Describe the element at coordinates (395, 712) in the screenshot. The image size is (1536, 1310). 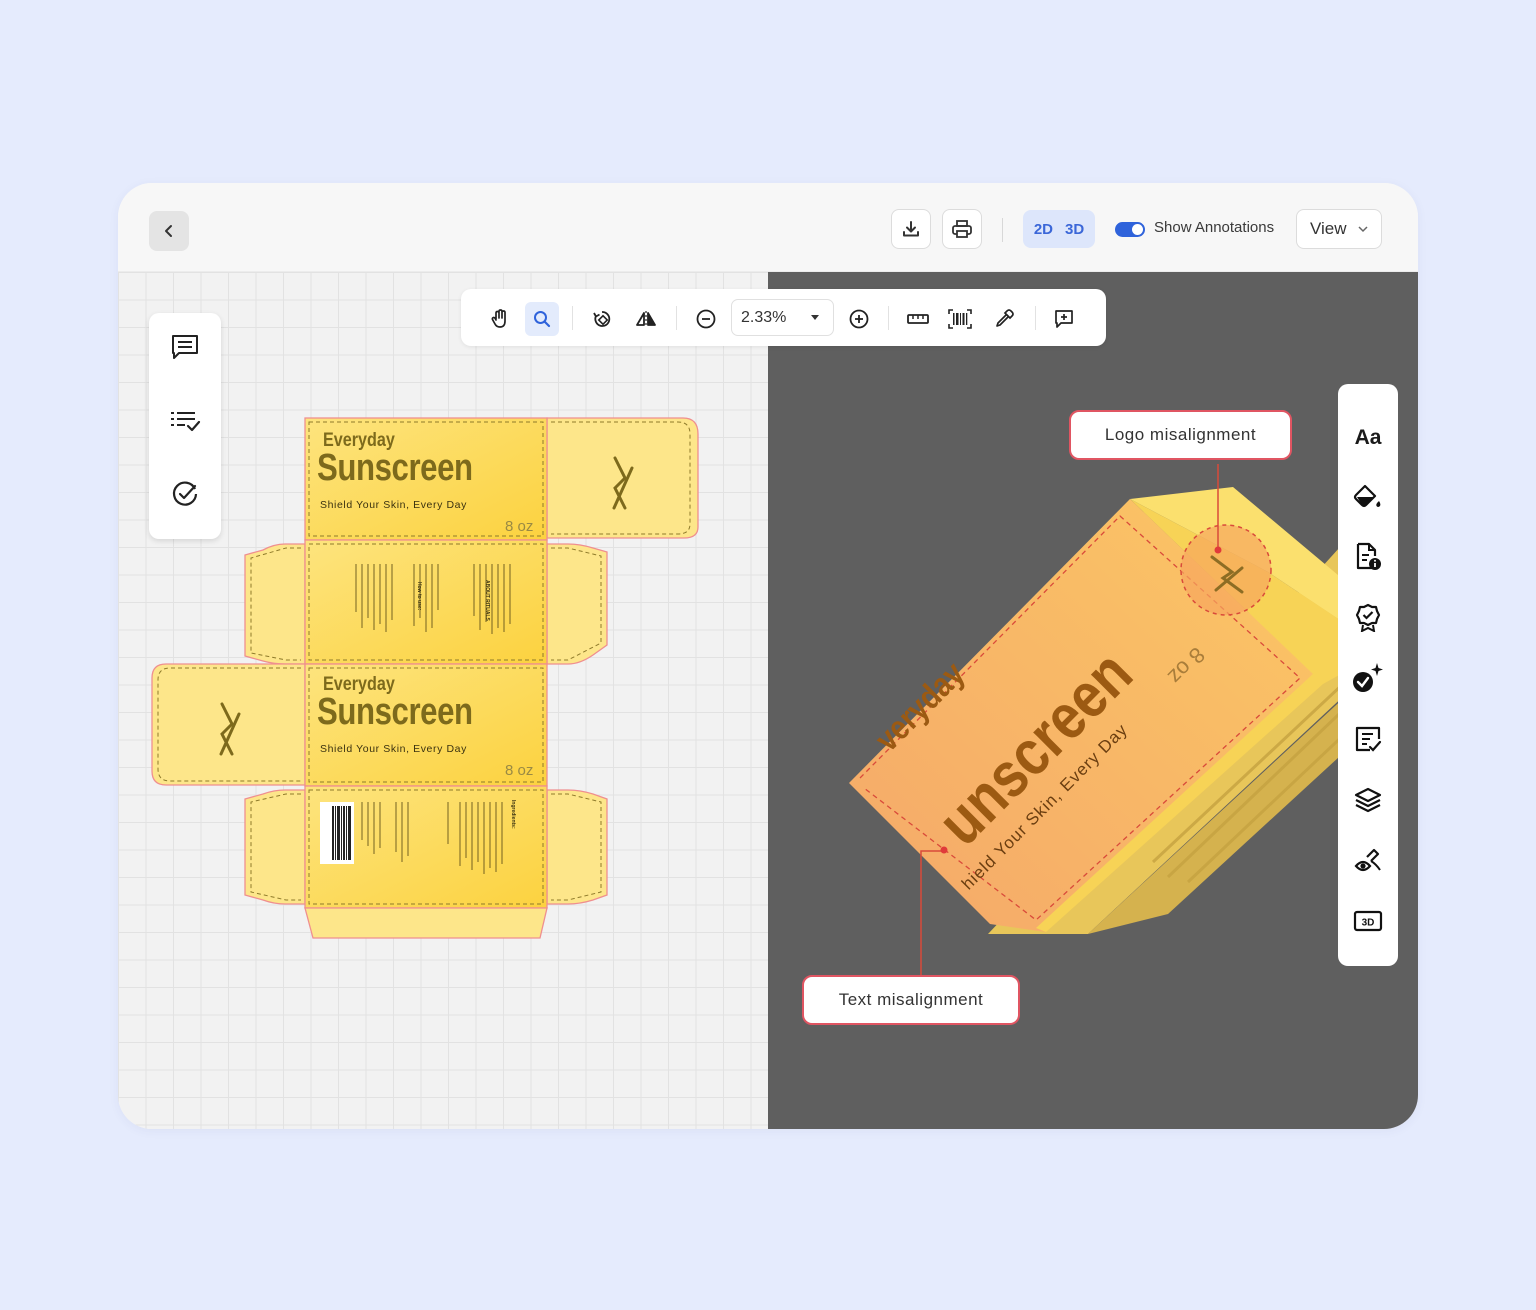
I see `dieline-brand-front-2: Sunscreen` at that location.